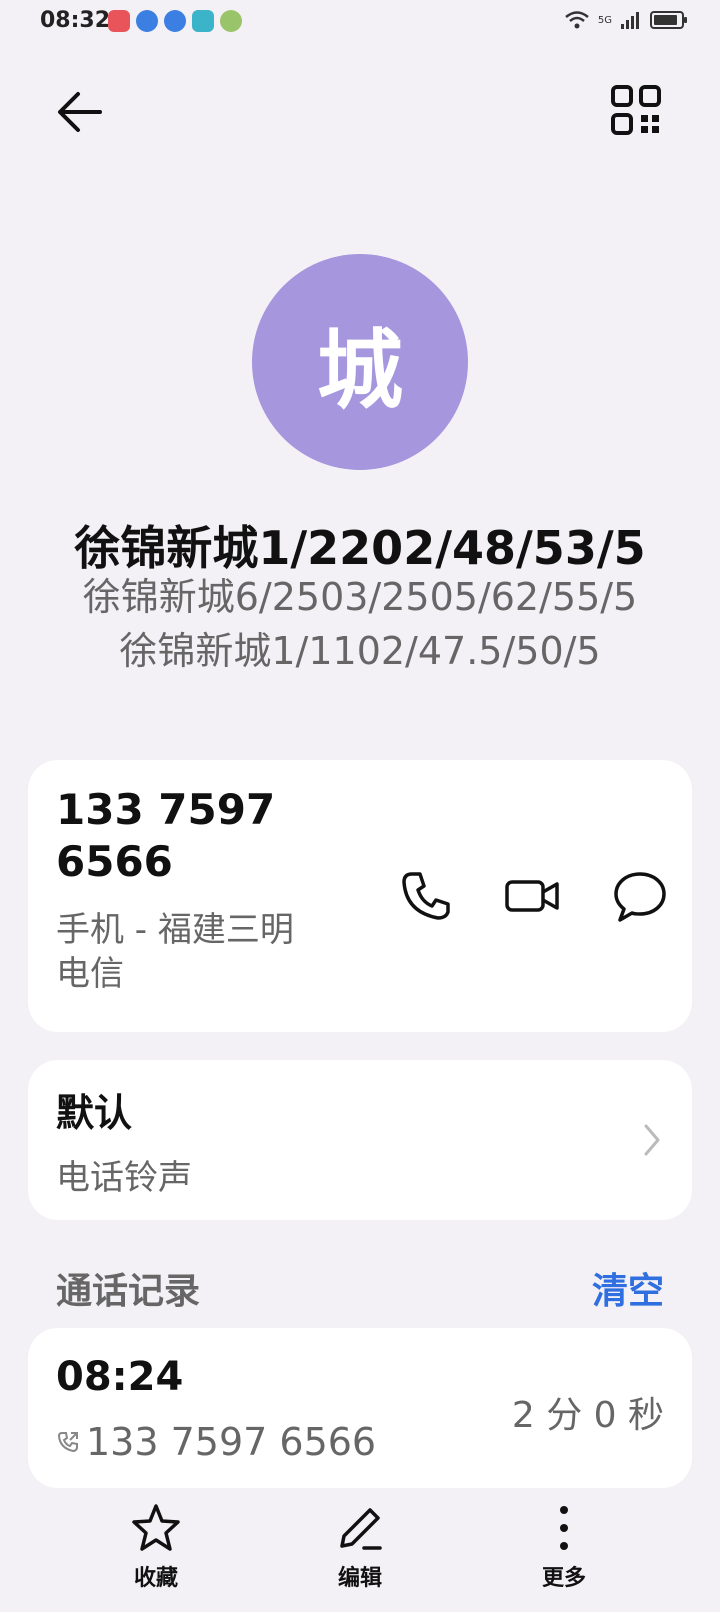 The width and height of the screenshot is (720, 1612). I want to click on app-notification-icon, so click(119, 21).